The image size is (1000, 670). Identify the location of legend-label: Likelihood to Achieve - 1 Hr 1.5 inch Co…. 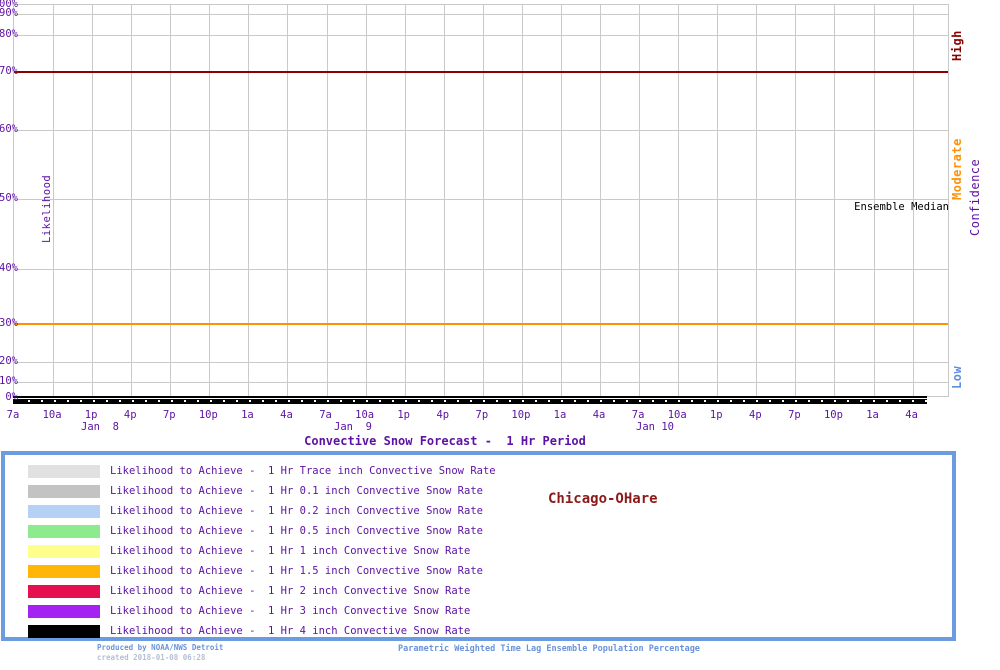
(296, 571).